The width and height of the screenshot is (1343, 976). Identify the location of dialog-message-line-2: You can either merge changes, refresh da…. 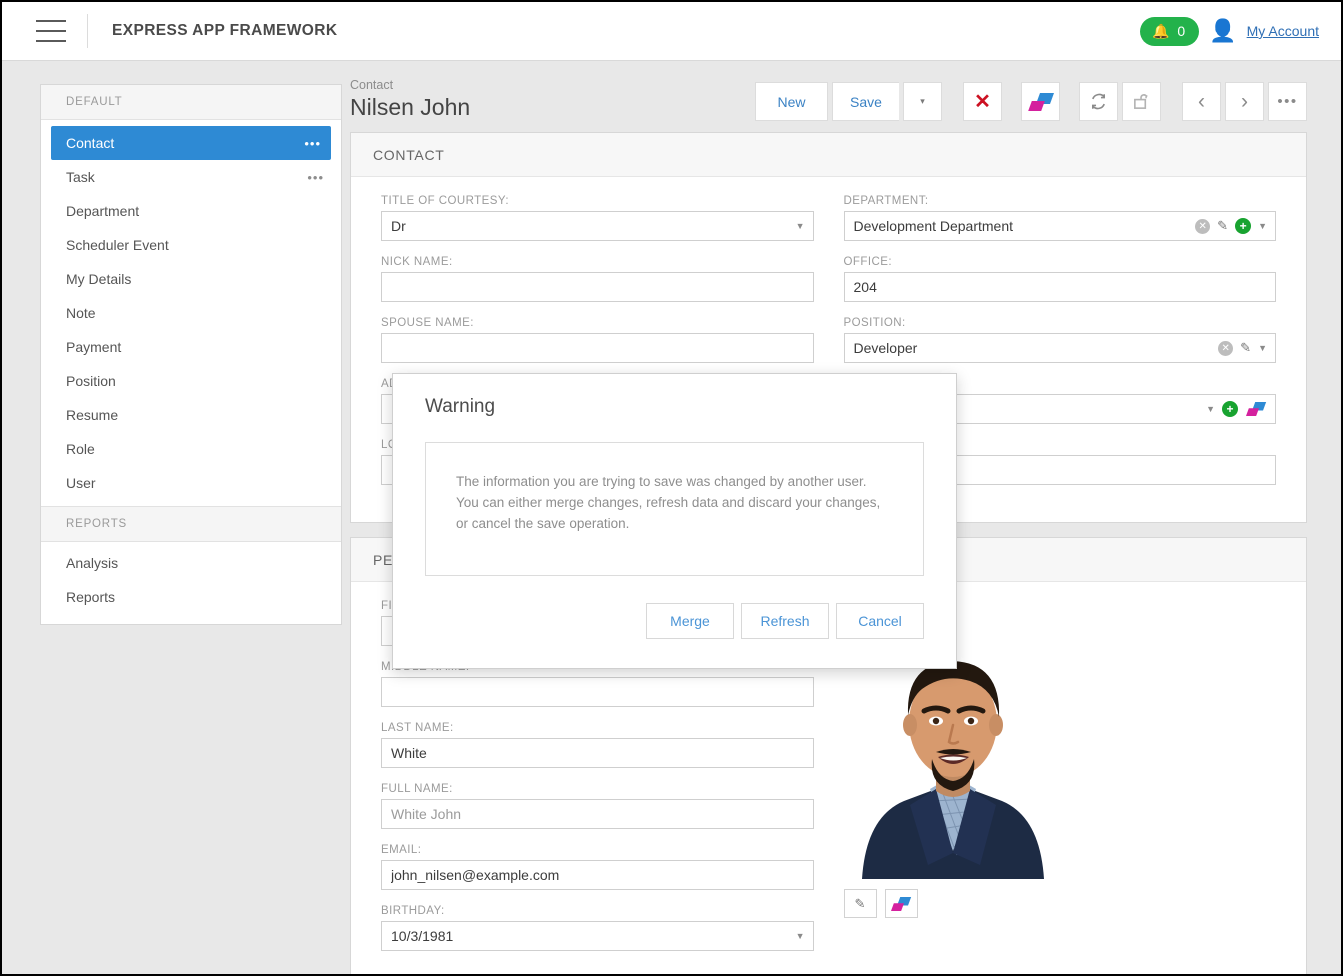
(668, 502).